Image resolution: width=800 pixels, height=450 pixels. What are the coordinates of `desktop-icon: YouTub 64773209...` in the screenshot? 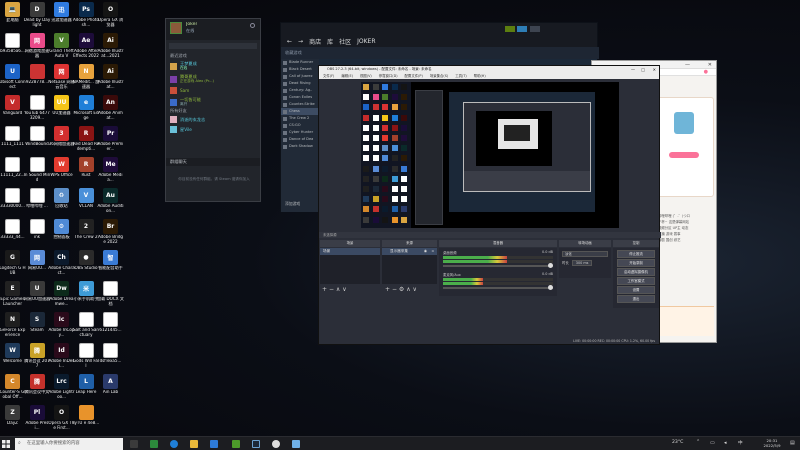 It's located at (37, 112).